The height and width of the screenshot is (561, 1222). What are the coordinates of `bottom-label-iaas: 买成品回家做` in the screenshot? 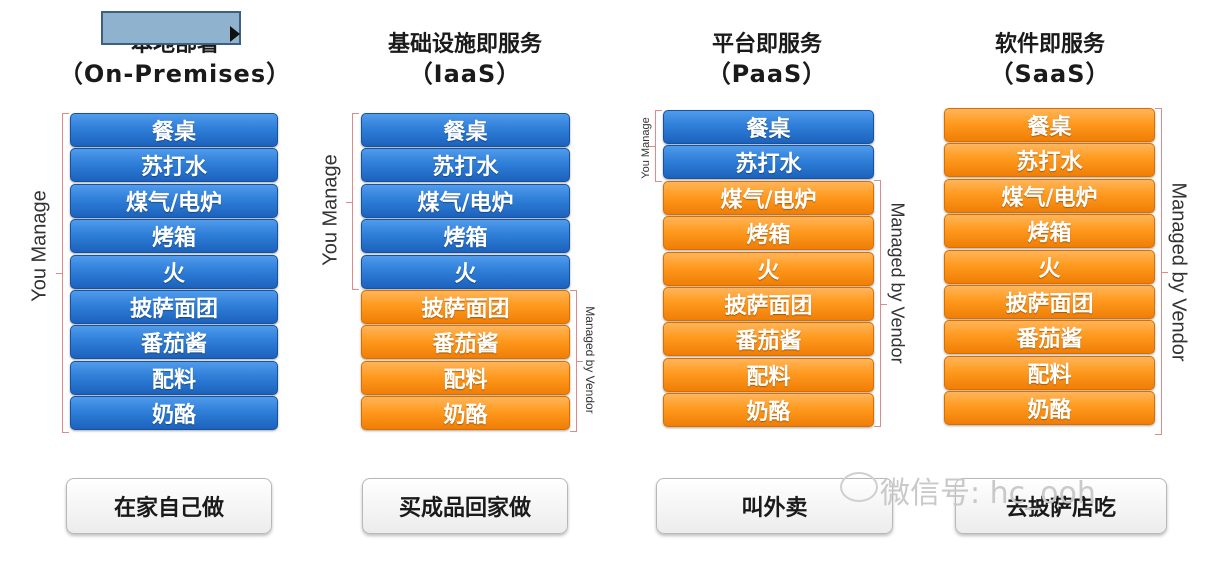 It's located at (465, 506).